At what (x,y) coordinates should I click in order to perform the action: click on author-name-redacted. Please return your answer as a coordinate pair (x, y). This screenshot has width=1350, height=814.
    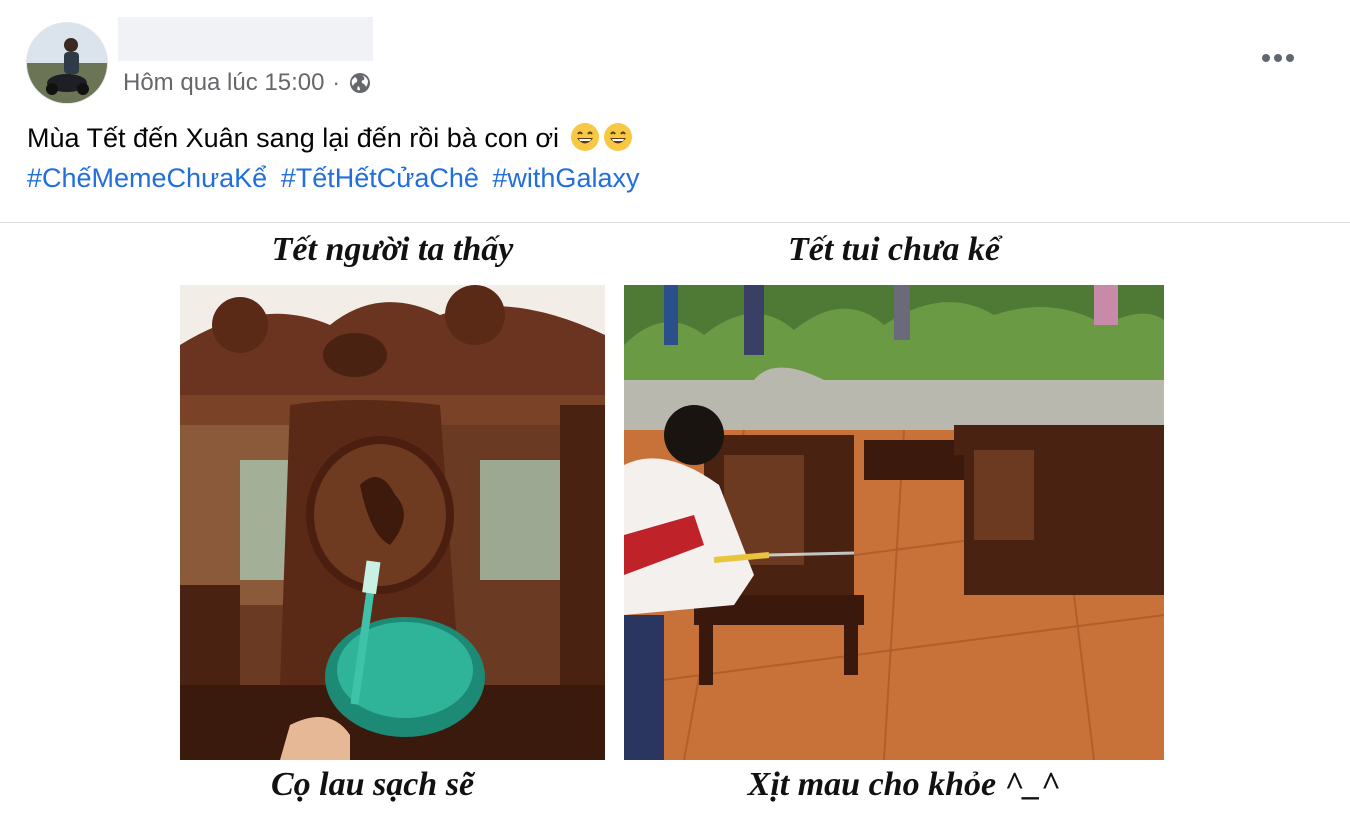
    Looking at the image, I should click on (245, 39).